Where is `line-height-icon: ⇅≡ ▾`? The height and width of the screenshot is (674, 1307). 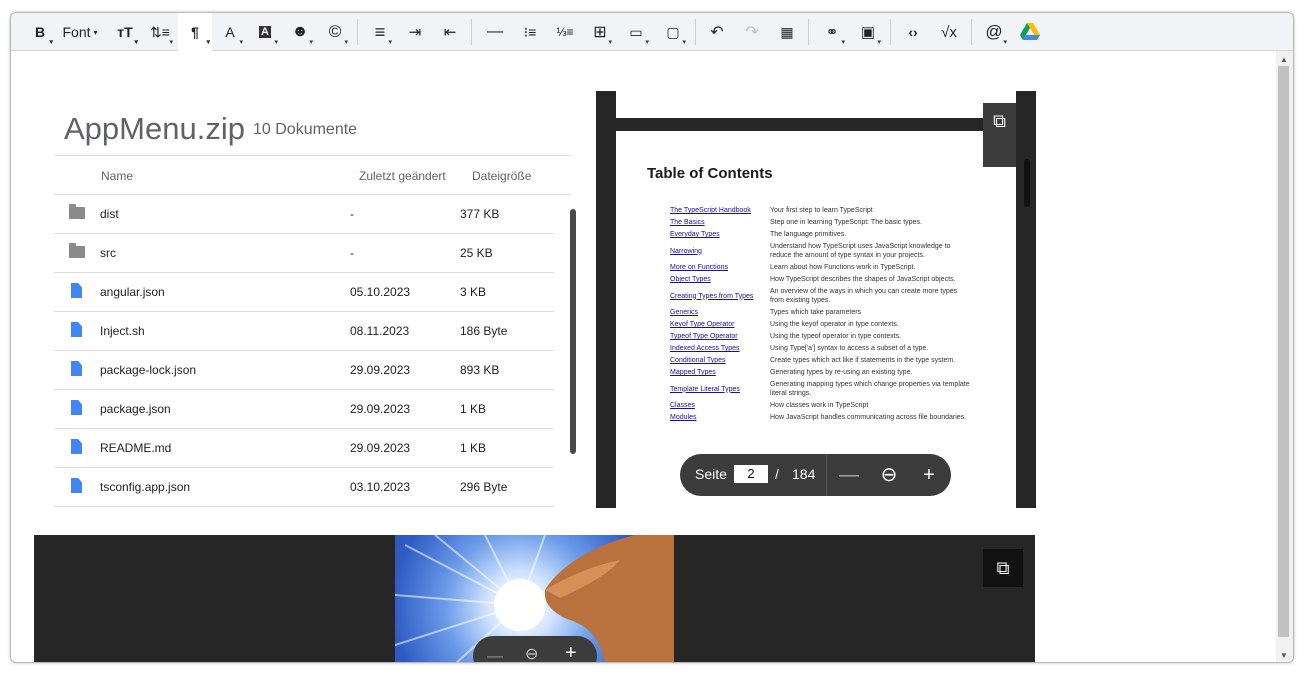 line-height-icon: ⇅≡ ▾ is located at coordinates (160, 32).